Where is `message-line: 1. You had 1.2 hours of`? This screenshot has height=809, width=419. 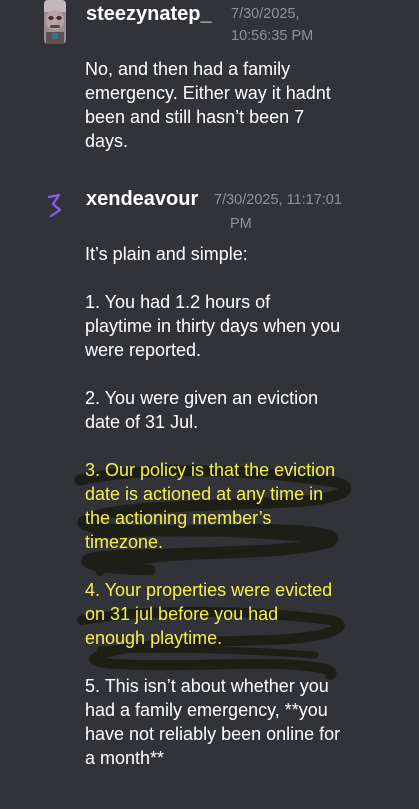
message-line: 1. You had 1.2 hours of is located at coordinates (178, 302).